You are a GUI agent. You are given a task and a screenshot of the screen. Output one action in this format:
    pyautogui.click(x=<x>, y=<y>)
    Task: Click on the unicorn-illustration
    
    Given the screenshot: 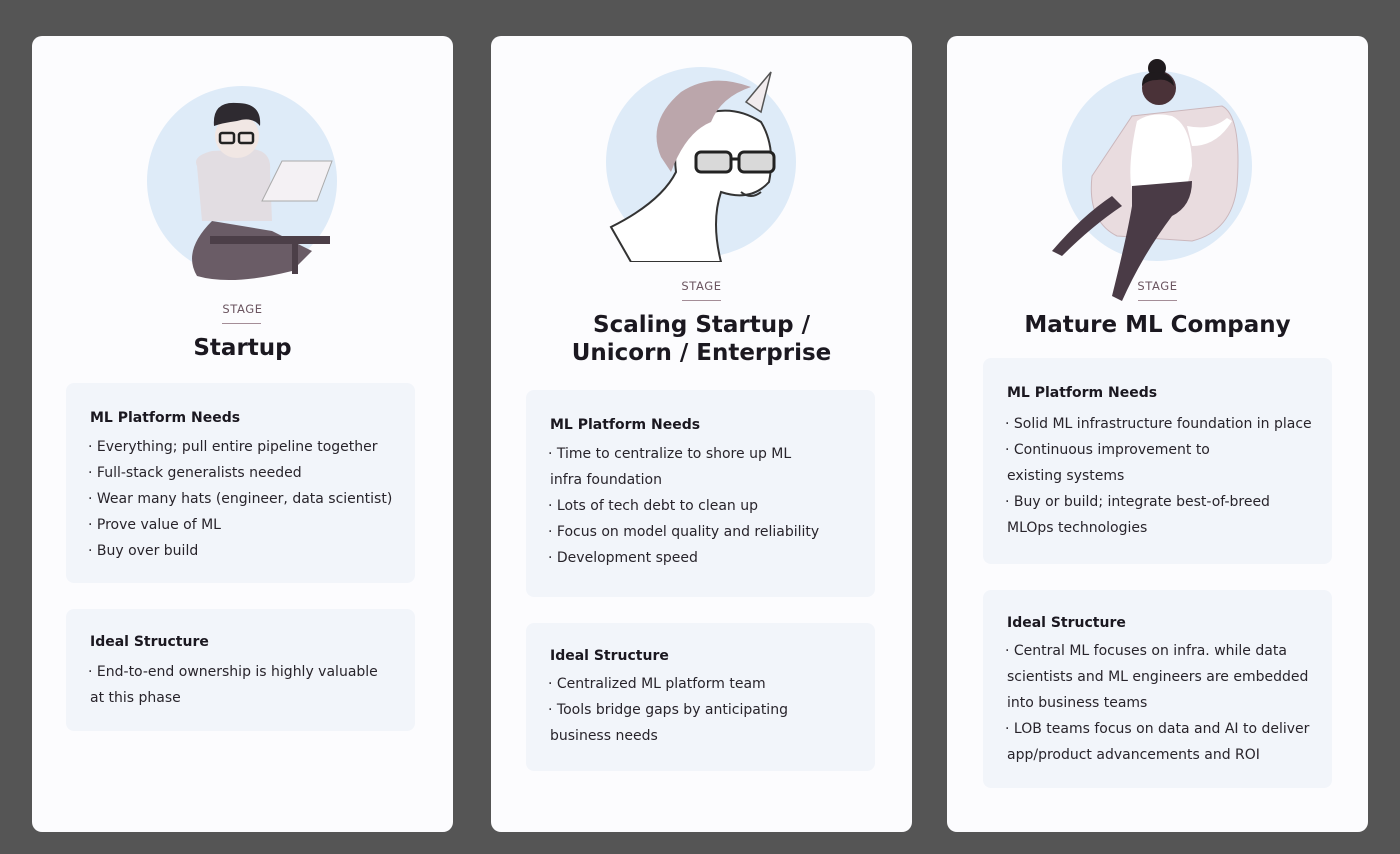 What is the action you would take?
    pyautogui.click(x=701, y=162)
    